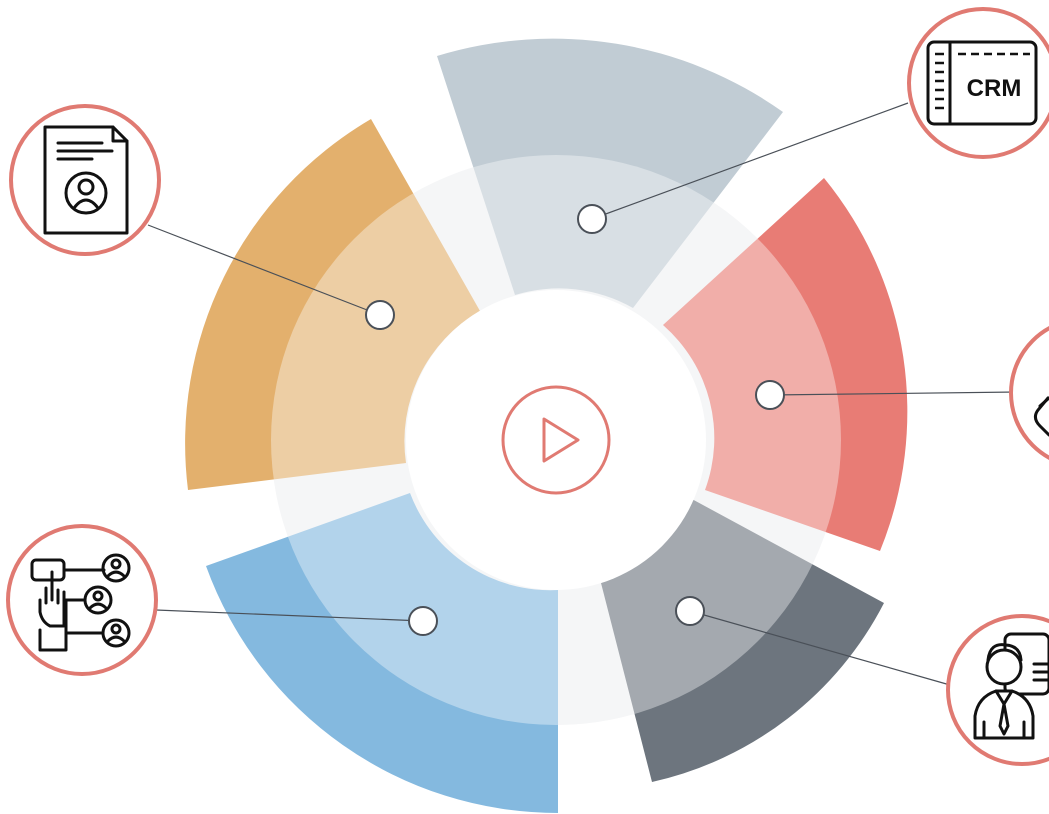 The height and width of the screenshot is (814, 1049). I want to click on anchor-dot-crm, so click(592, 219).